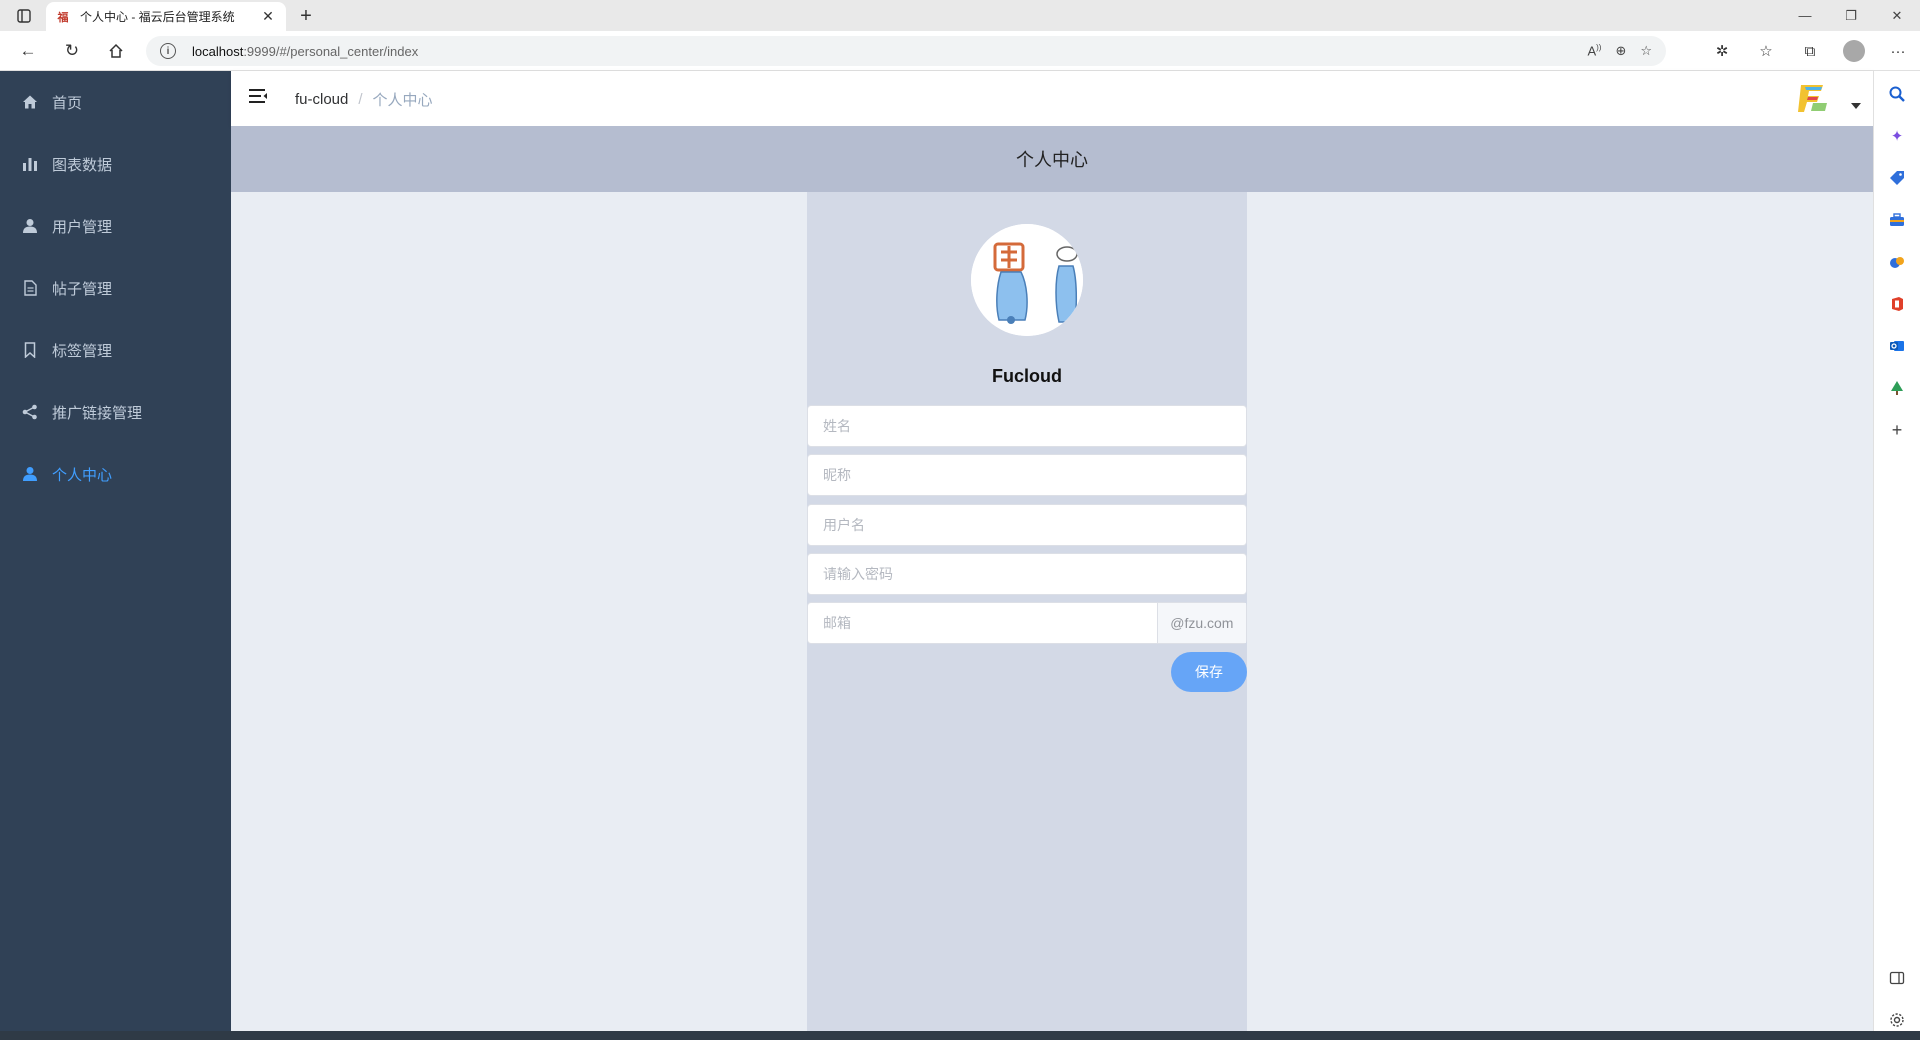  I want to click on site-info-icon: i, so click(168, 51).